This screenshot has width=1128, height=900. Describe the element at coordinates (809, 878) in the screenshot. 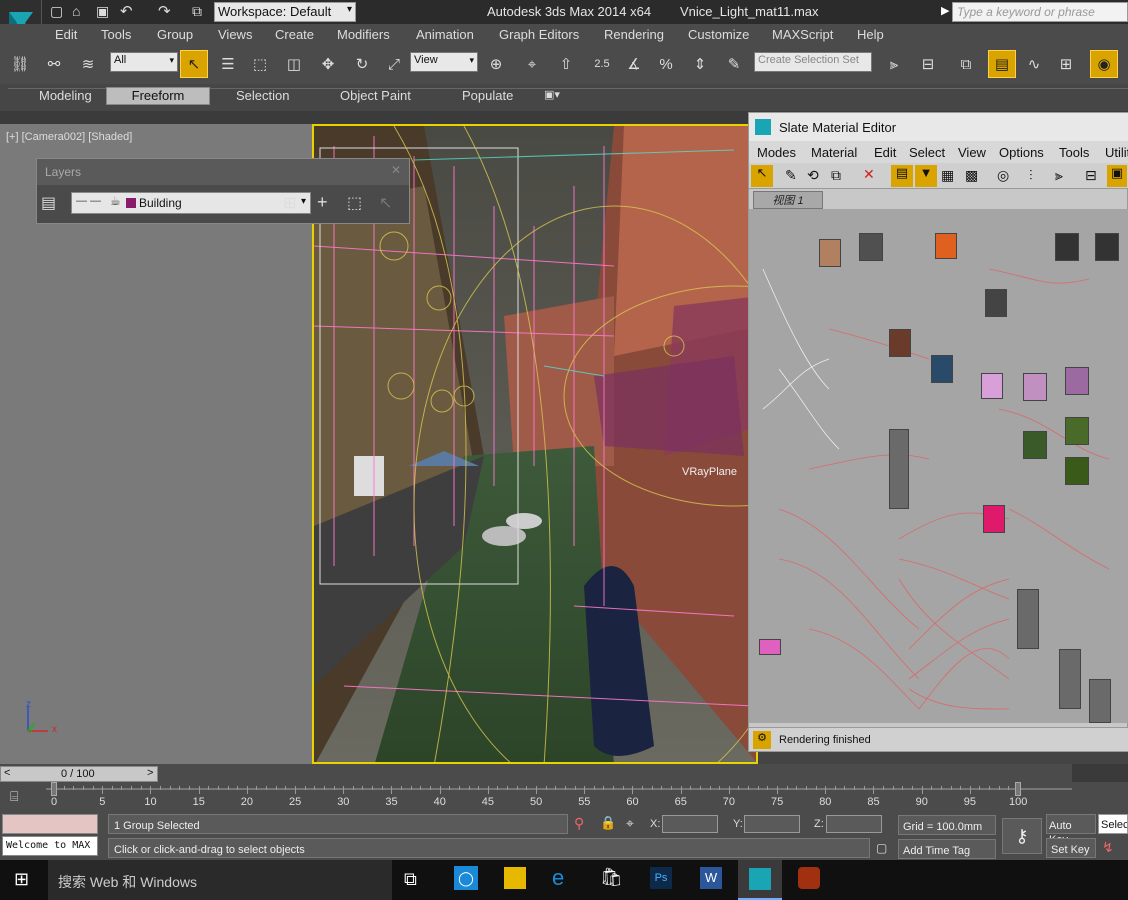

I see `game-app-icon` at that location.